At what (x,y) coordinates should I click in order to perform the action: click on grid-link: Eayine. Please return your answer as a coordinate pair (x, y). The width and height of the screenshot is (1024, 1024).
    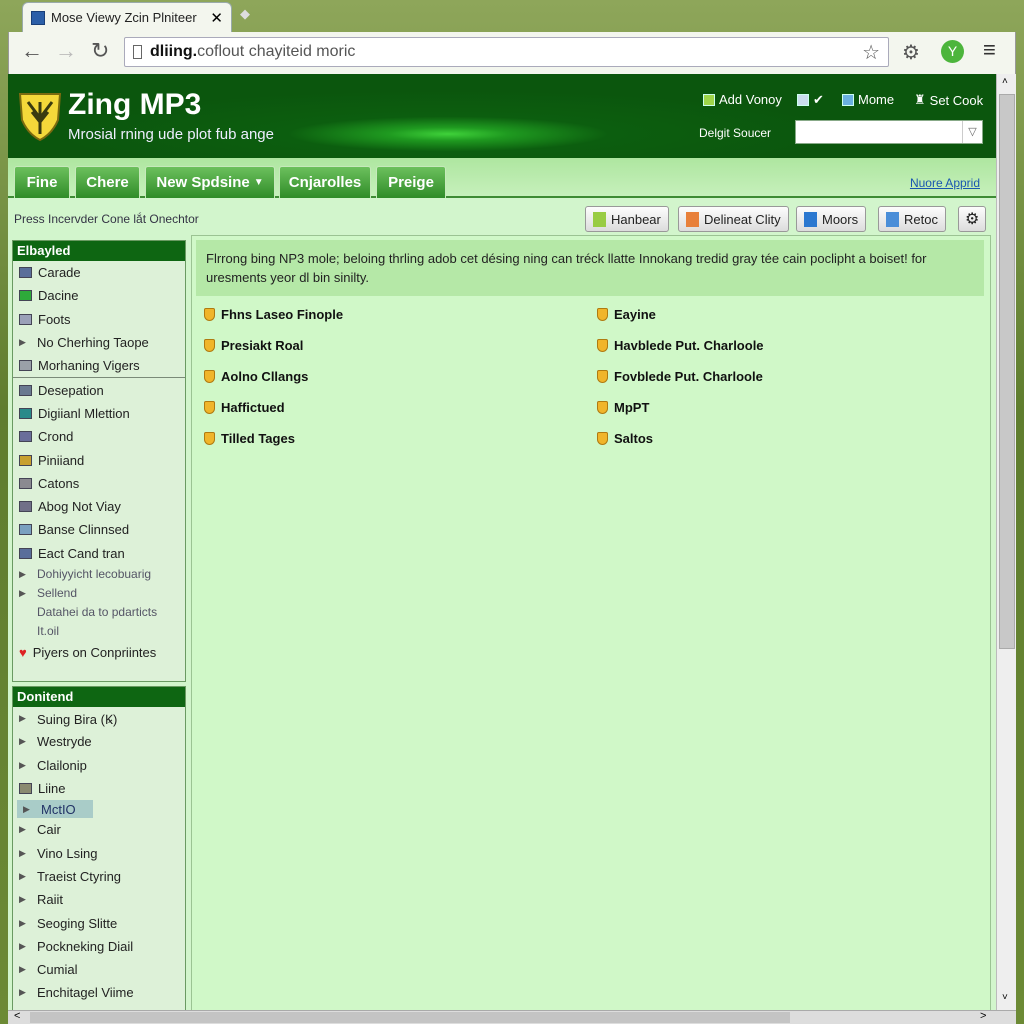
    Looking at the image, I should click on (626, 314).